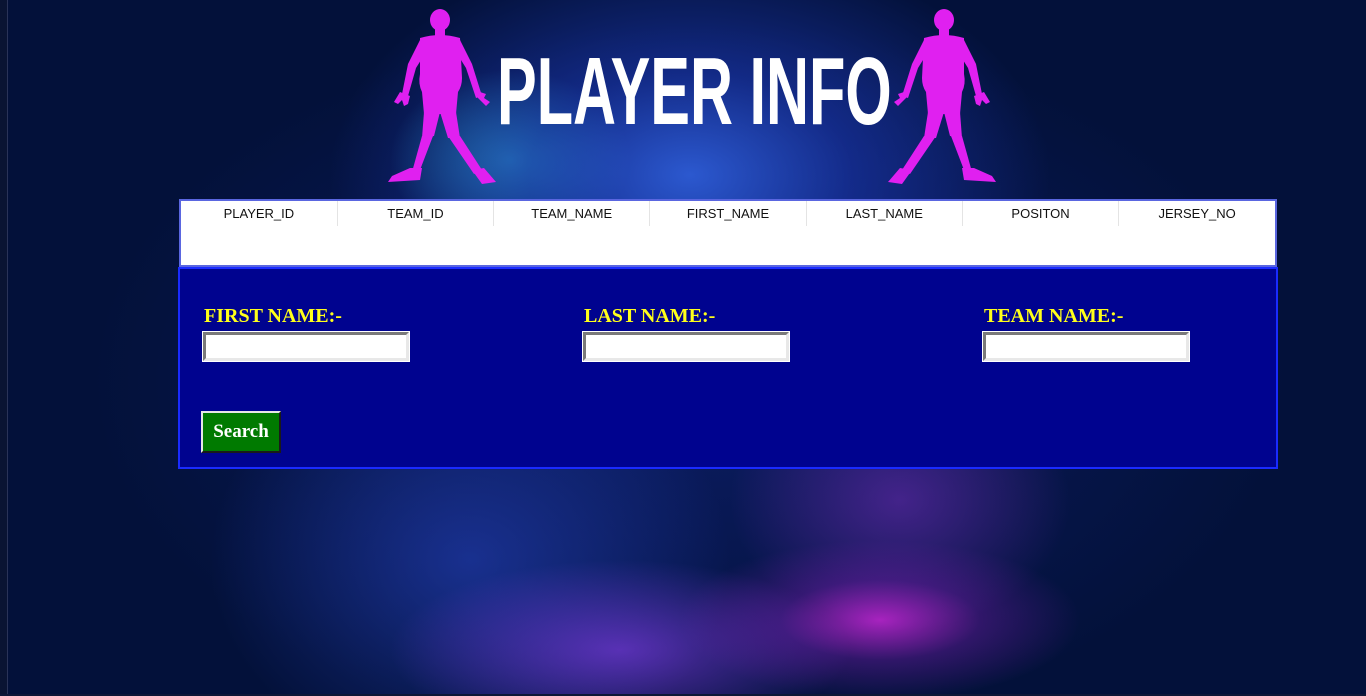 This screenshot has height=696, width=1366. Describe the element at coordinates (884, 213) in the screenshot. I see `column-header-last-name: LAST_NAME` at that location.